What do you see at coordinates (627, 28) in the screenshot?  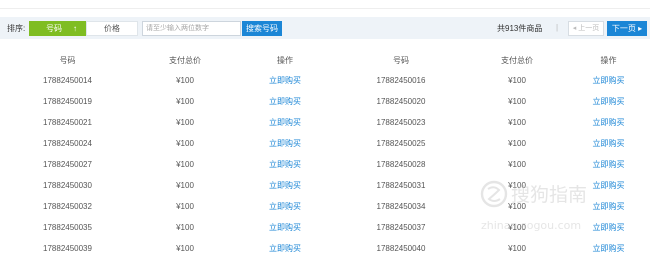 I see `next-page-button: 下一页 ▸` at bounding box center [627, 28].